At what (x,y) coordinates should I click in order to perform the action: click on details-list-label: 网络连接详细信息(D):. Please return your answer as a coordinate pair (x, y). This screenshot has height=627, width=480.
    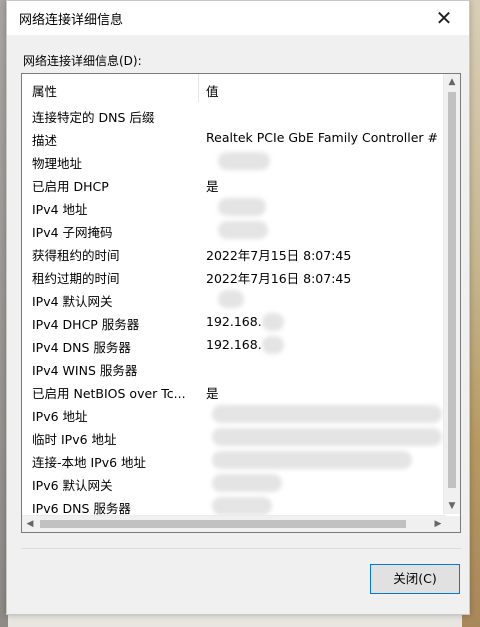
    Looking at the image, I should click on (82, 61).